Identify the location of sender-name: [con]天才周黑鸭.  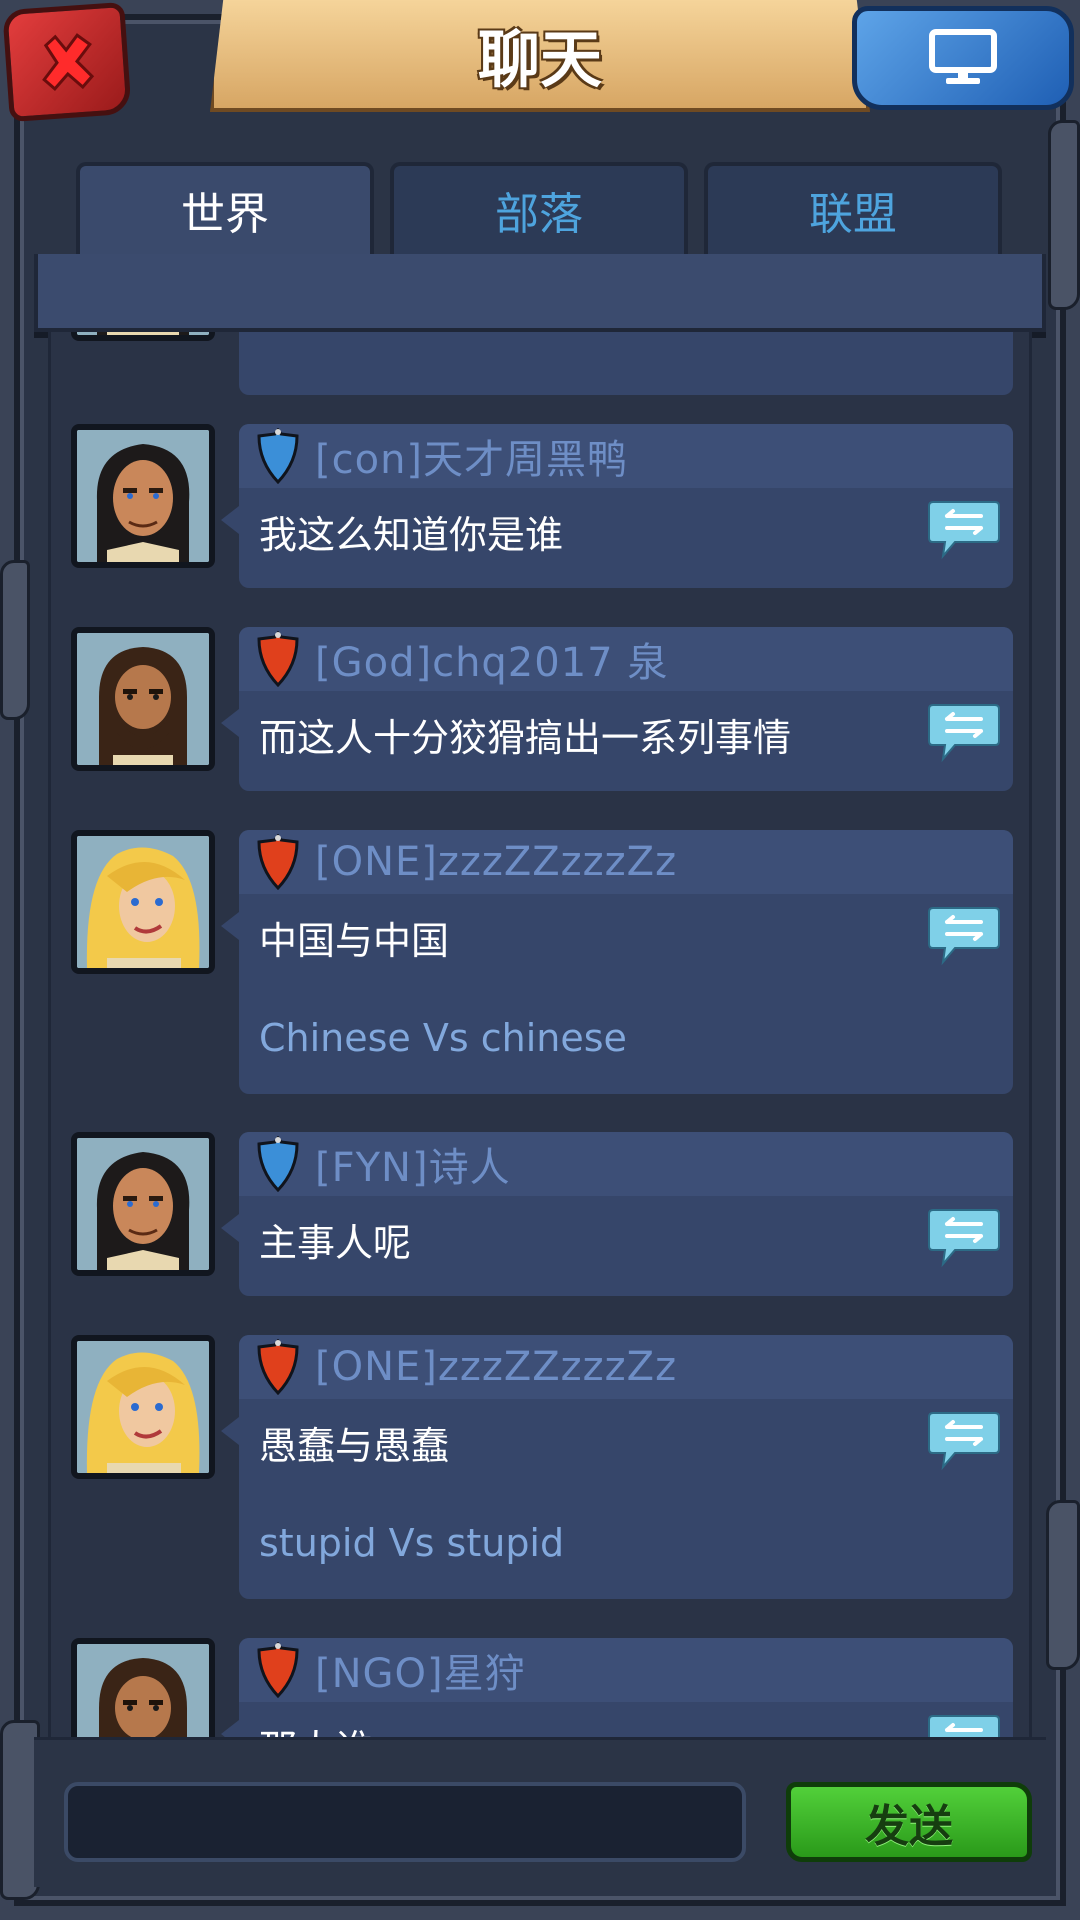
(471, 456).